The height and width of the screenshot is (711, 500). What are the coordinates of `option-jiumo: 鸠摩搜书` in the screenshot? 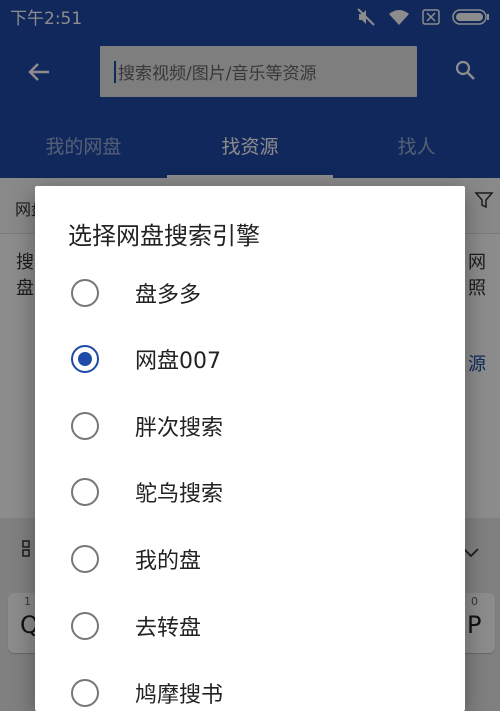 It's located at (250, 685).